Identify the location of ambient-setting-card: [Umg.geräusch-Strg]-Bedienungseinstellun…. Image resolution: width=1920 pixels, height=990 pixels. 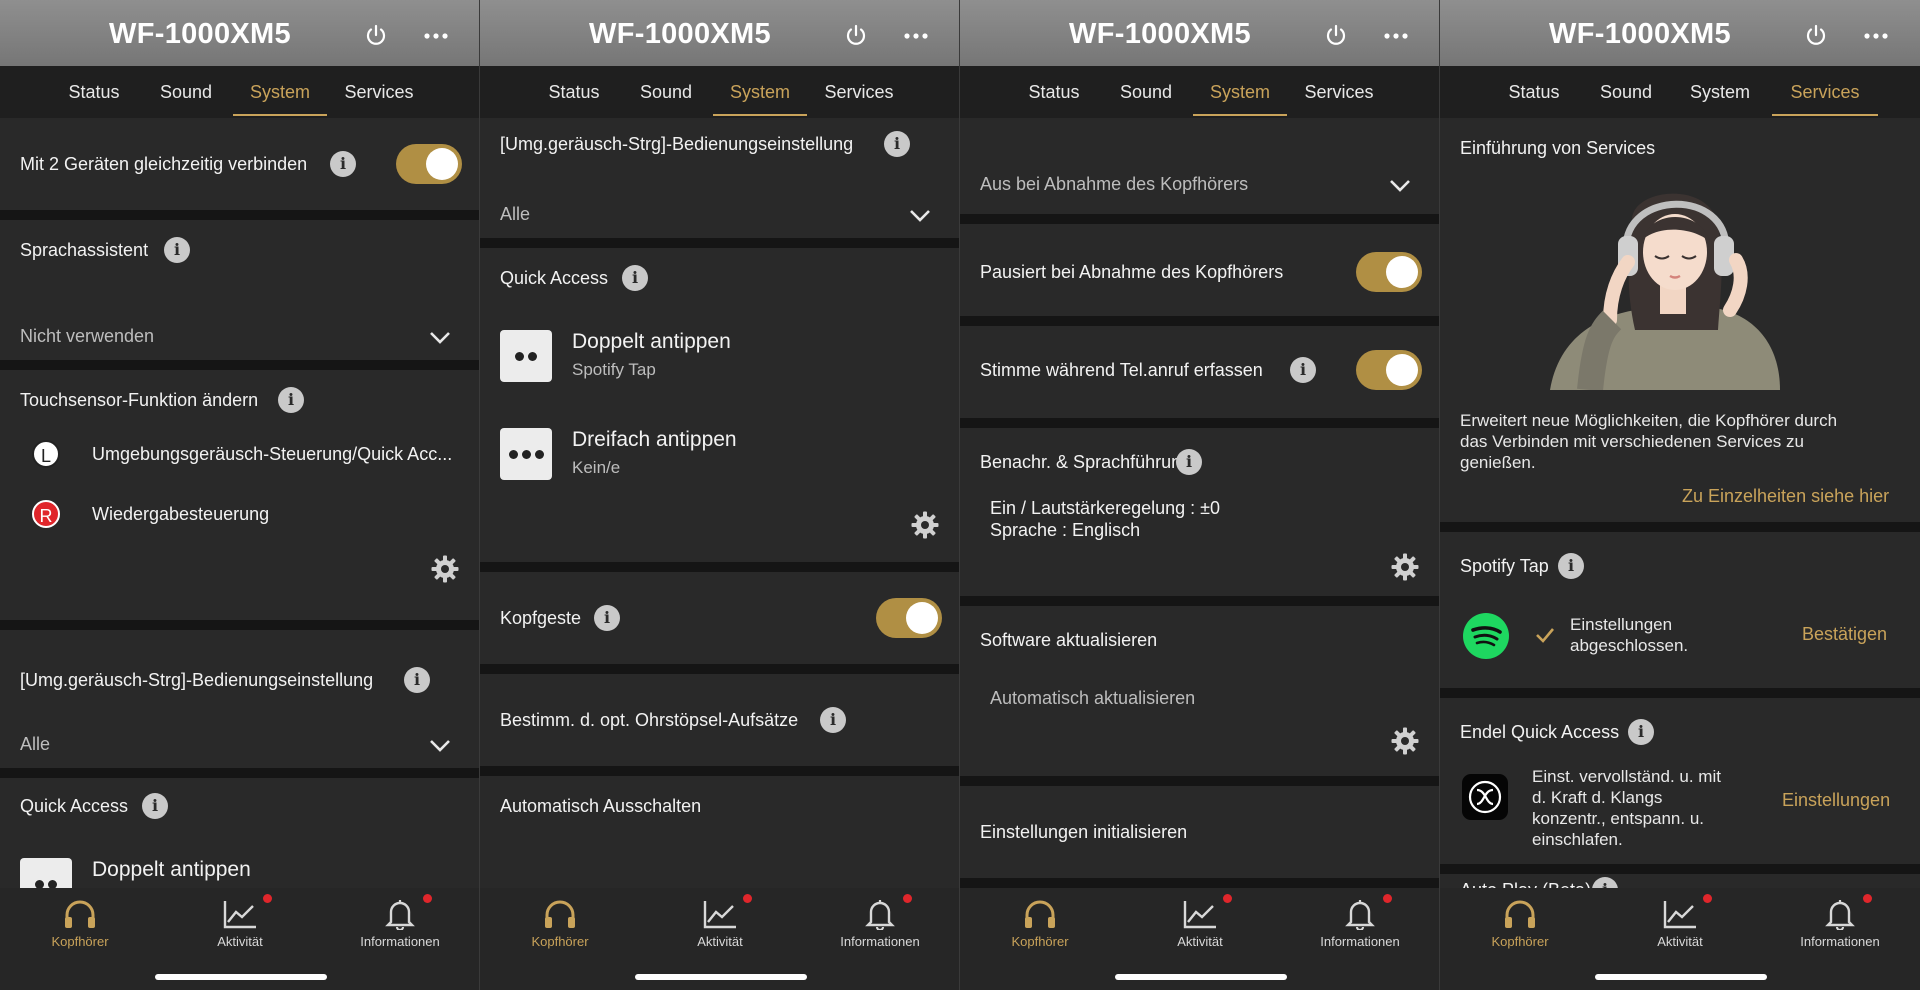
(719, 178).